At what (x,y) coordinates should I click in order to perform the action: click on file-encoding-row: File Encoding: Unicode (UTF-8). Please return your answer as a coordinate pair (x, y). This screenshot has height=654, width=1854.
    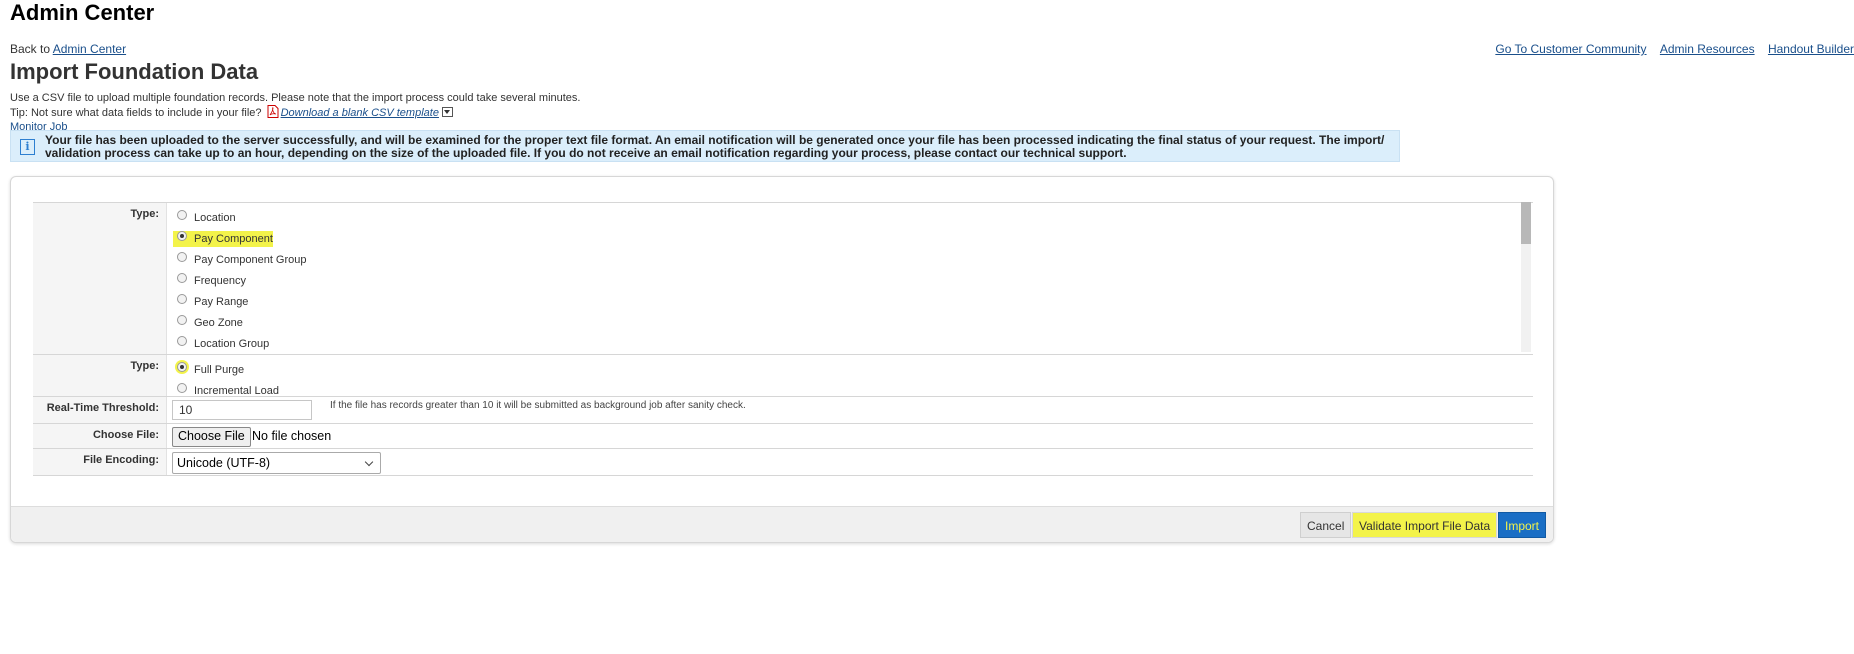
    Looking at the image, I should click on (783, 462).